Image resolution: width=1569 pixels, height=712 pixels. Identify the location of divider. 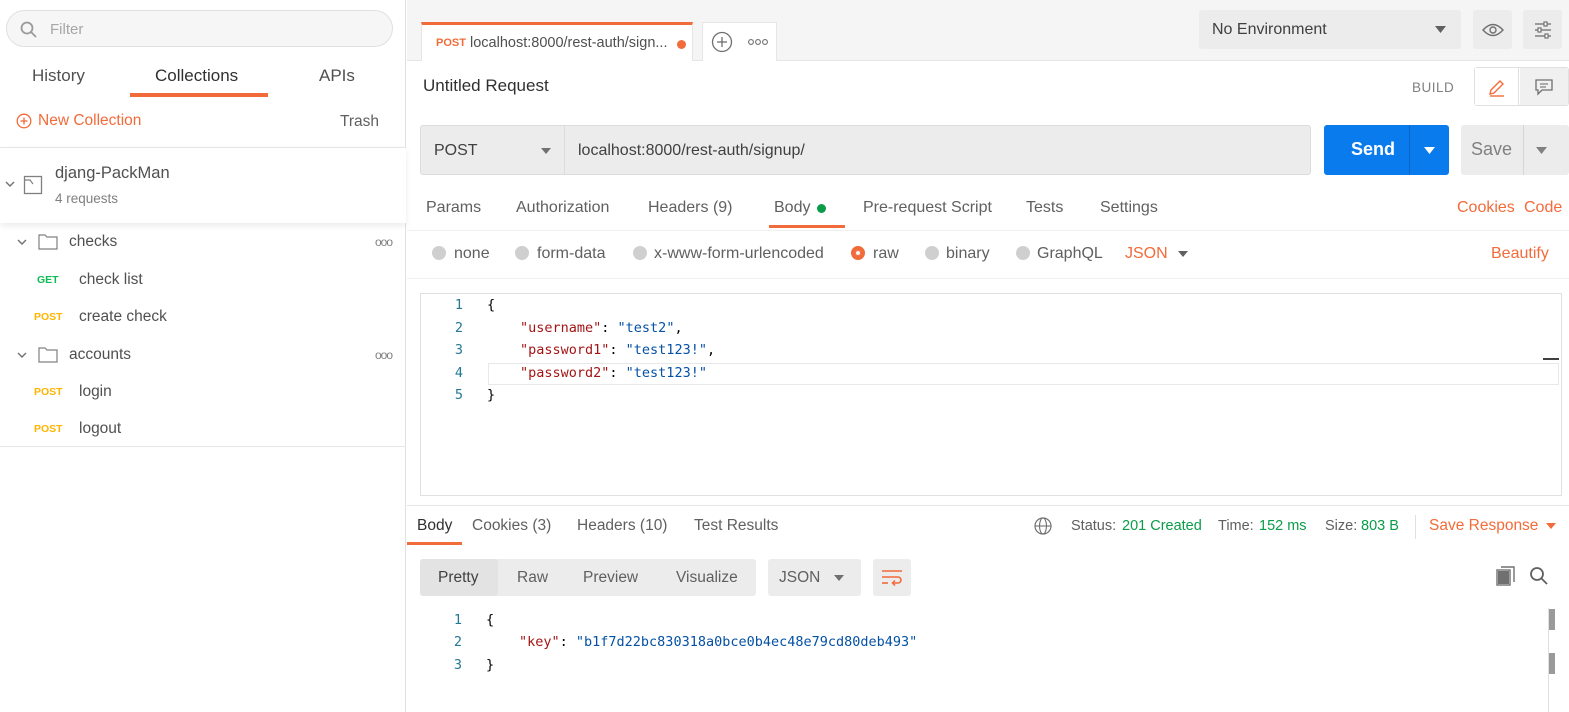
(988, 230).